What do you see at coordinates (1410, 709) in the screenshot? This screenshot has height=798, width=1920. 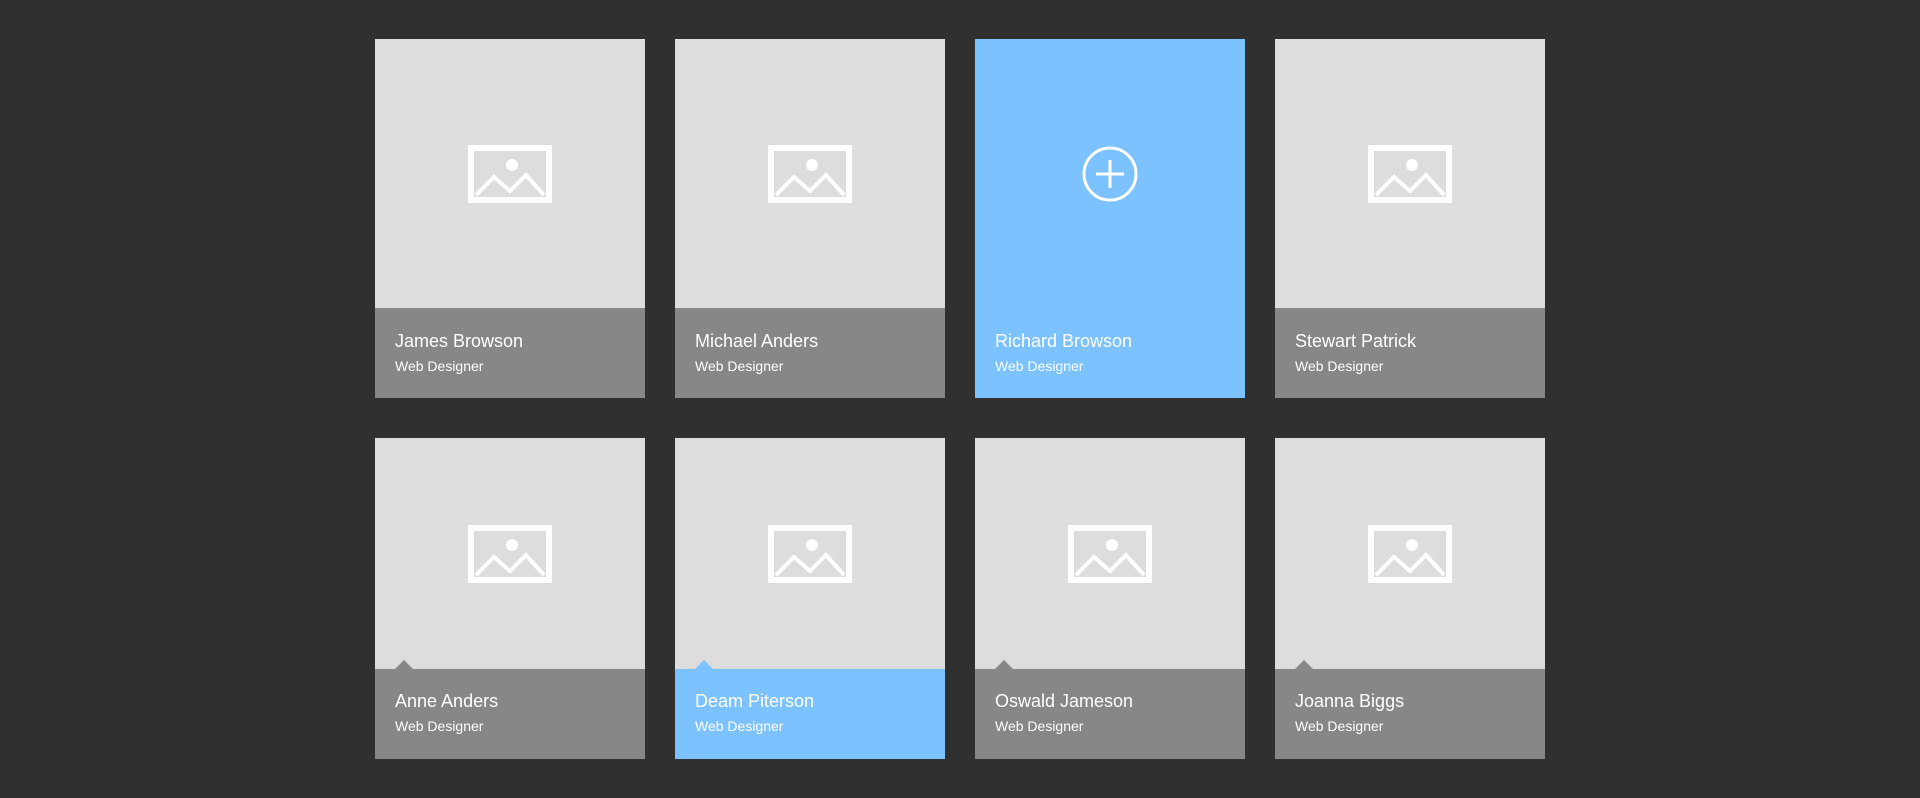 I see `card-info: Joanna Biggs Web Designer` at bounding box center [1410, 709].